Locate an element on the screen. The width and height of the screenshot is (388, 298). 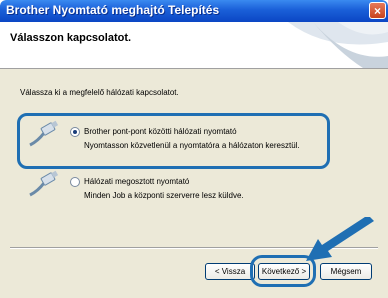
option-label: Hálózati megosztott nyomtató is located at coordinates (137, 181).